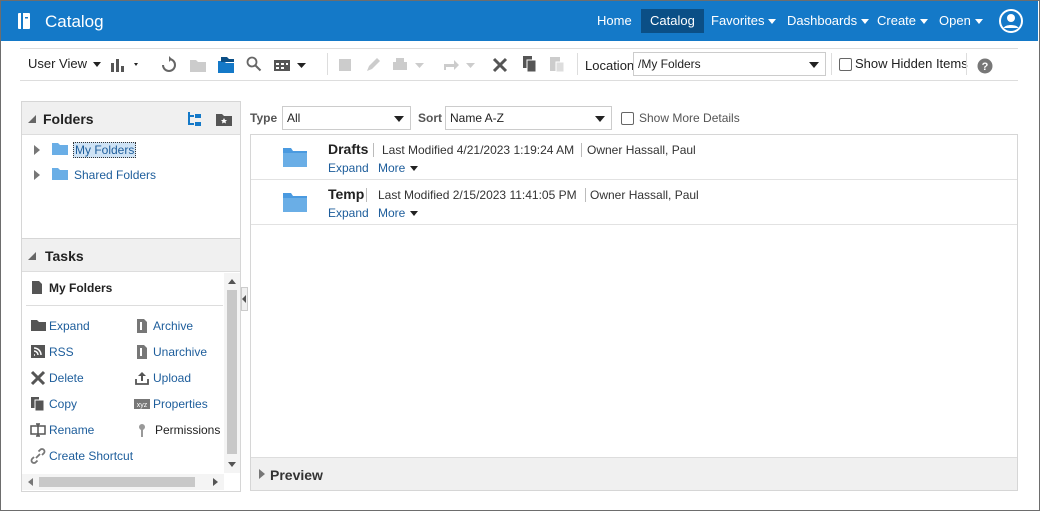 The image size is (1040, 511). Describe the element at coordinates (188, 430) in the screenshot. I see `task-label: Permissions` at that location.